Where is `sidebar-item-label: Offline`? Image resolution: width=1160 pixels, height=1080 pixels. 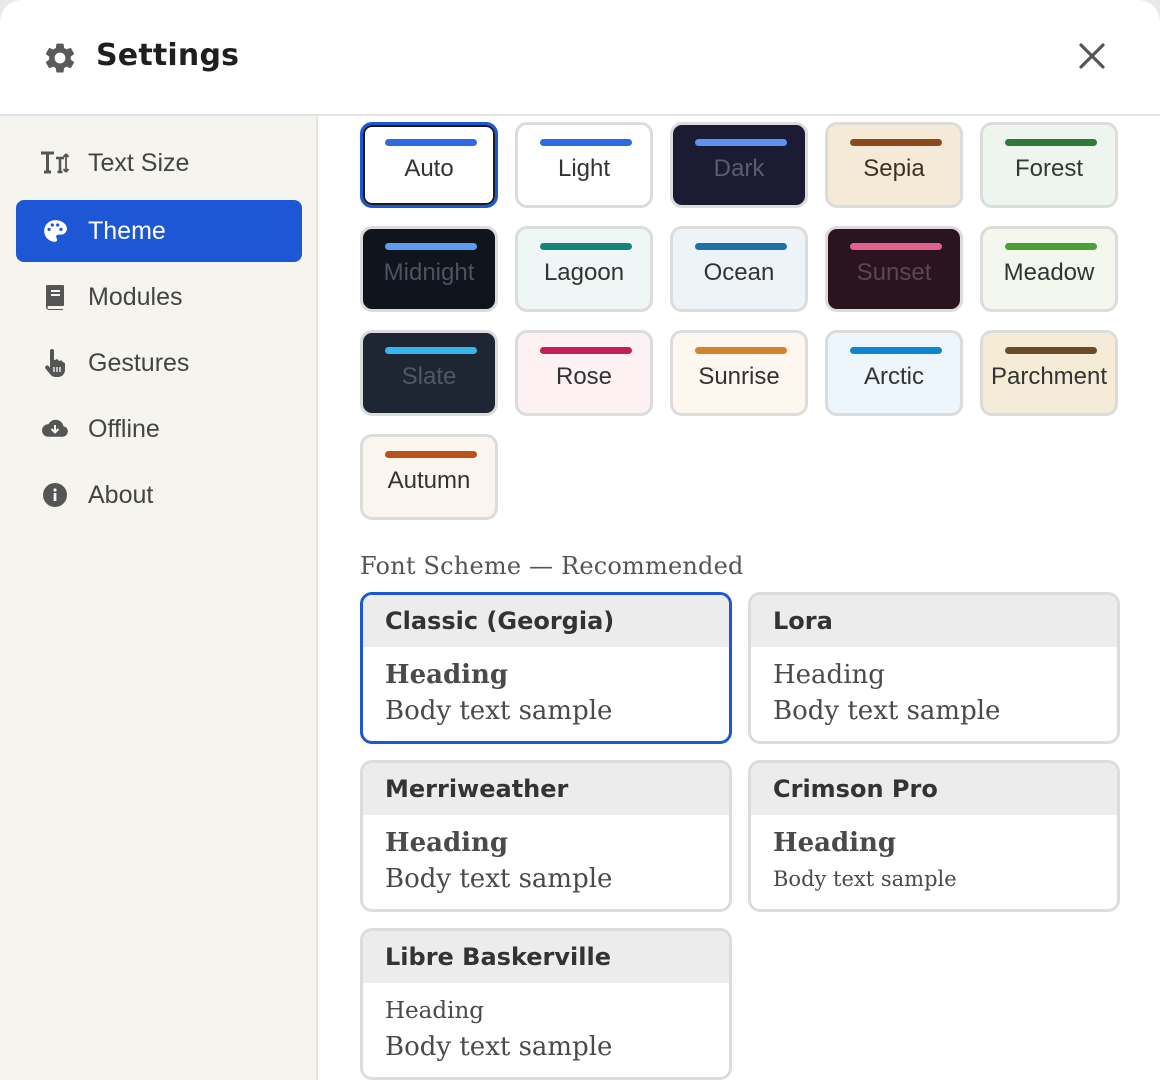 sidebar-item-label: Offline is located at coordinates (124, 428).